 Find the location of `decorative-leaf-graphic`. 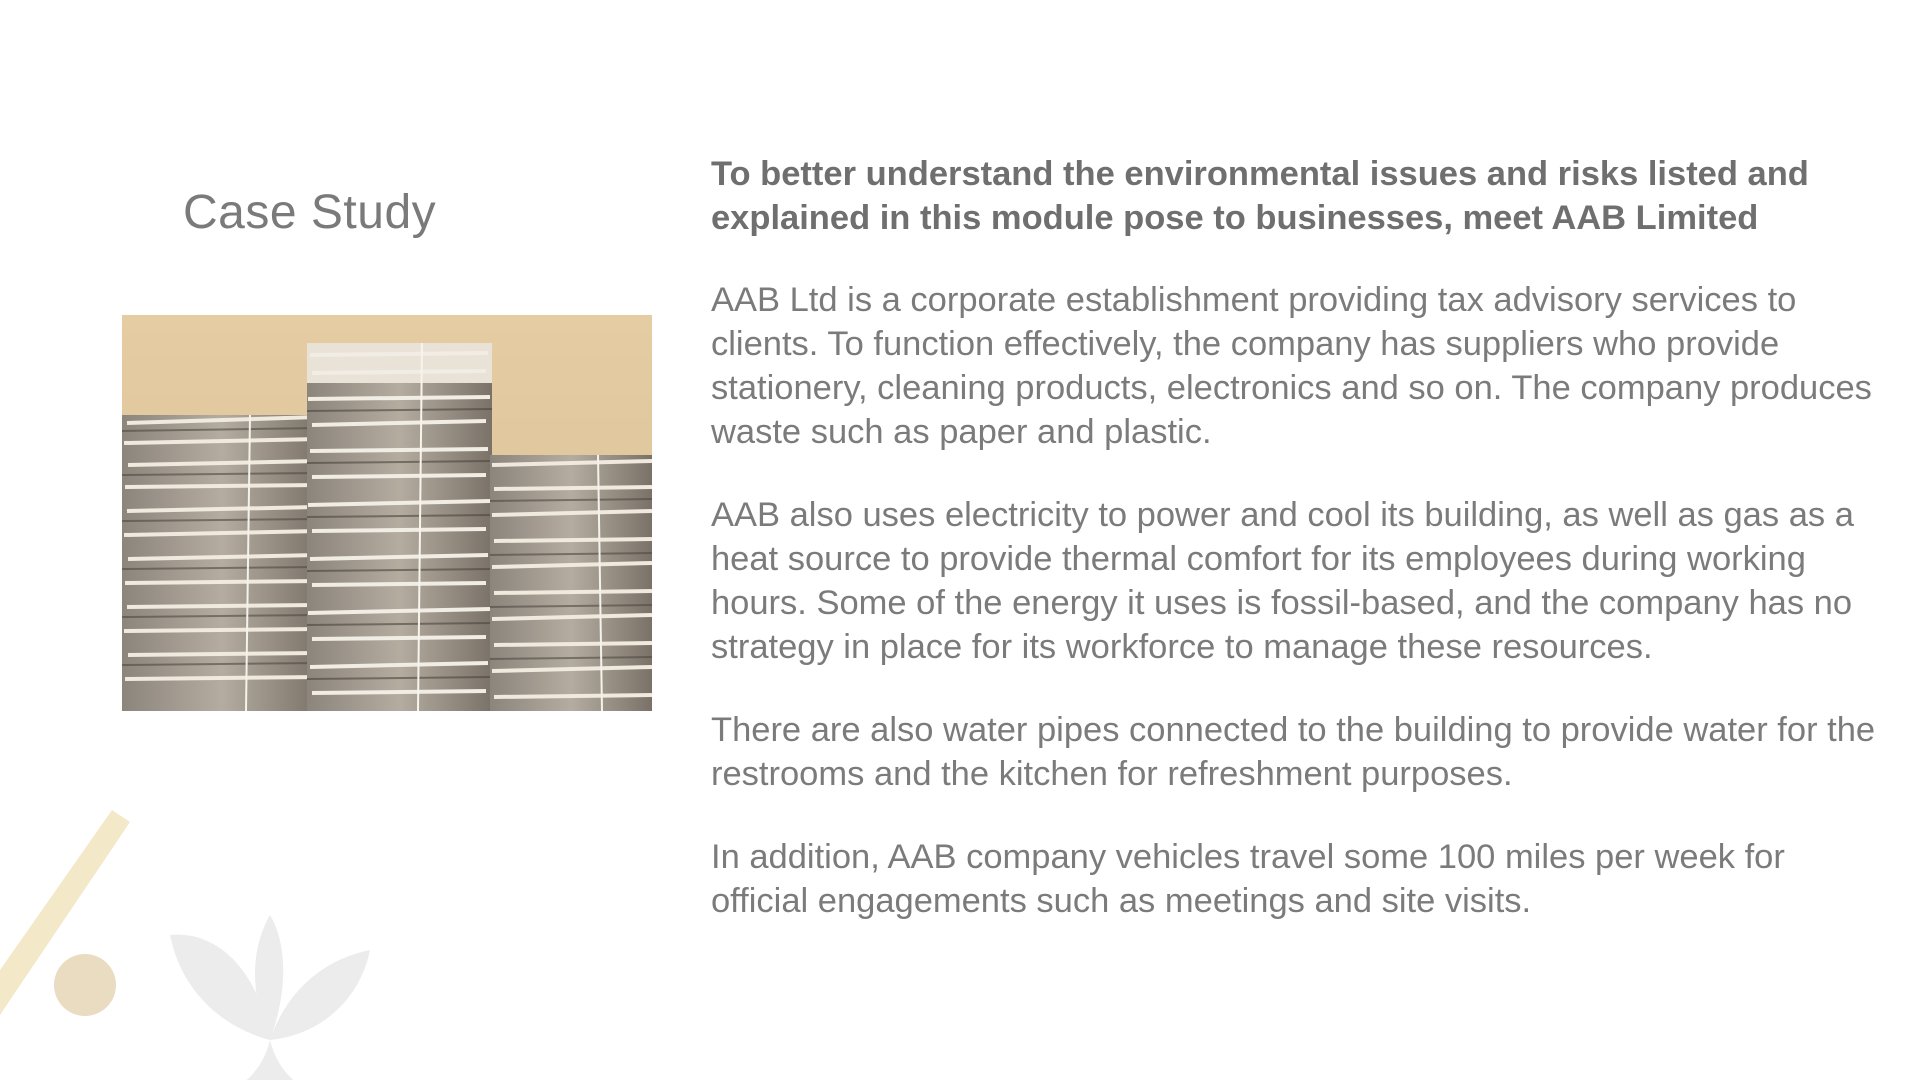

decorative-leaf-graphic is located at coordinates (185, 945).